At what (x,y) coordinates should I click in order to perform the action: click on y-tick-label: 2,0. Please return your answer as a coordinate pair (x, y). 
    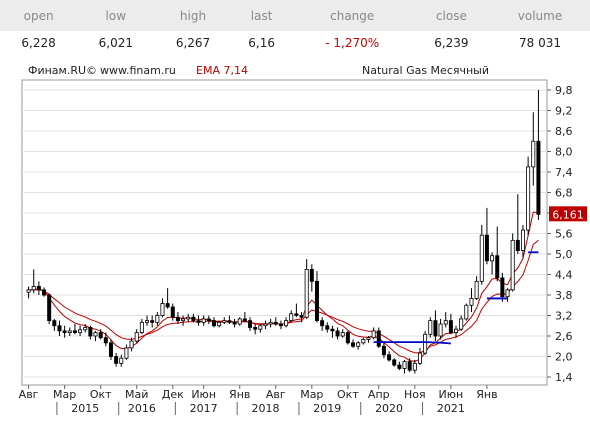
    Looking at the image, I should click on (564, 357).